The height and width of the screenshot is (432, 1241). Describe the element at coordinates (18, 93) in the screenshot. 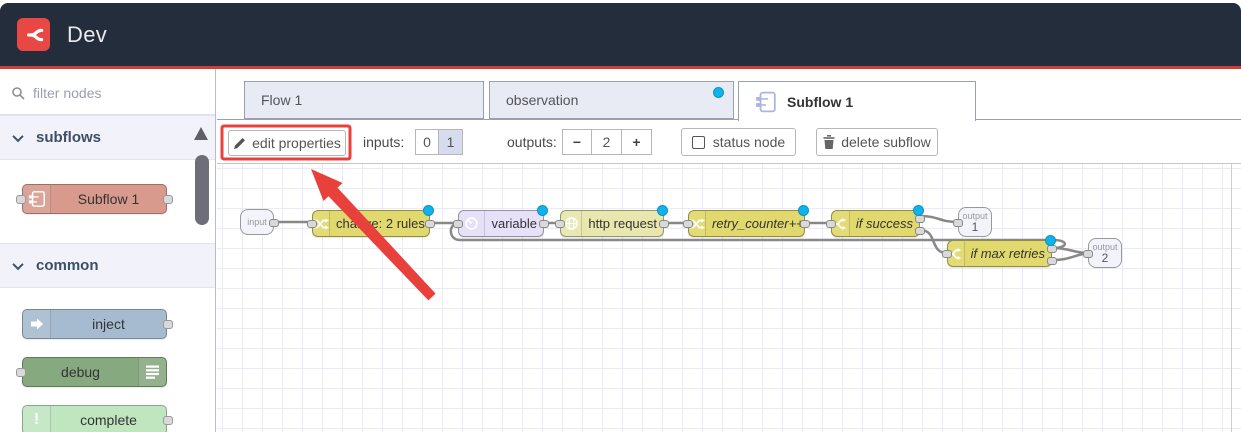

I see `search-icon` at that location.